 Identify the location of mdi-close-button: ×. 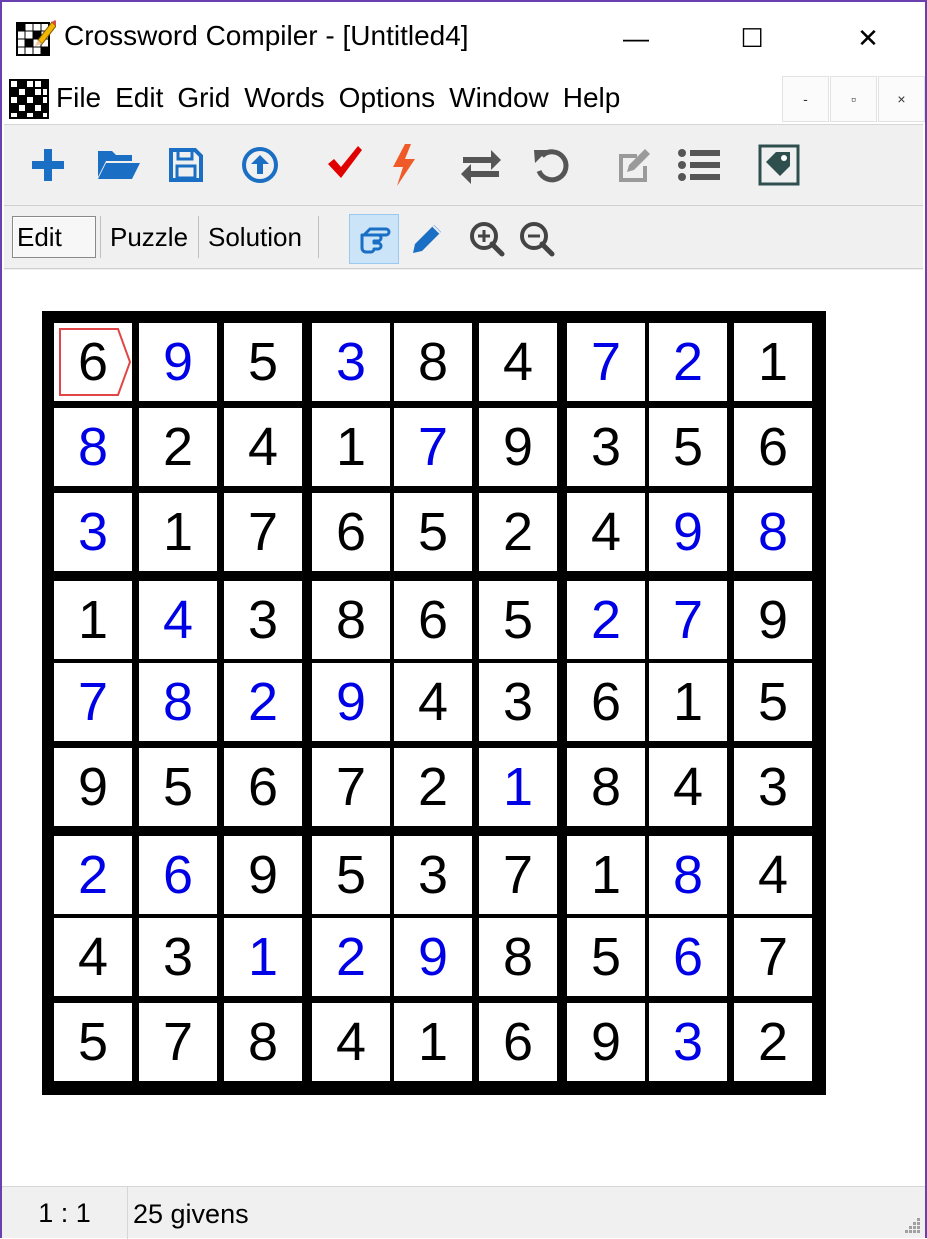
(901, 99).